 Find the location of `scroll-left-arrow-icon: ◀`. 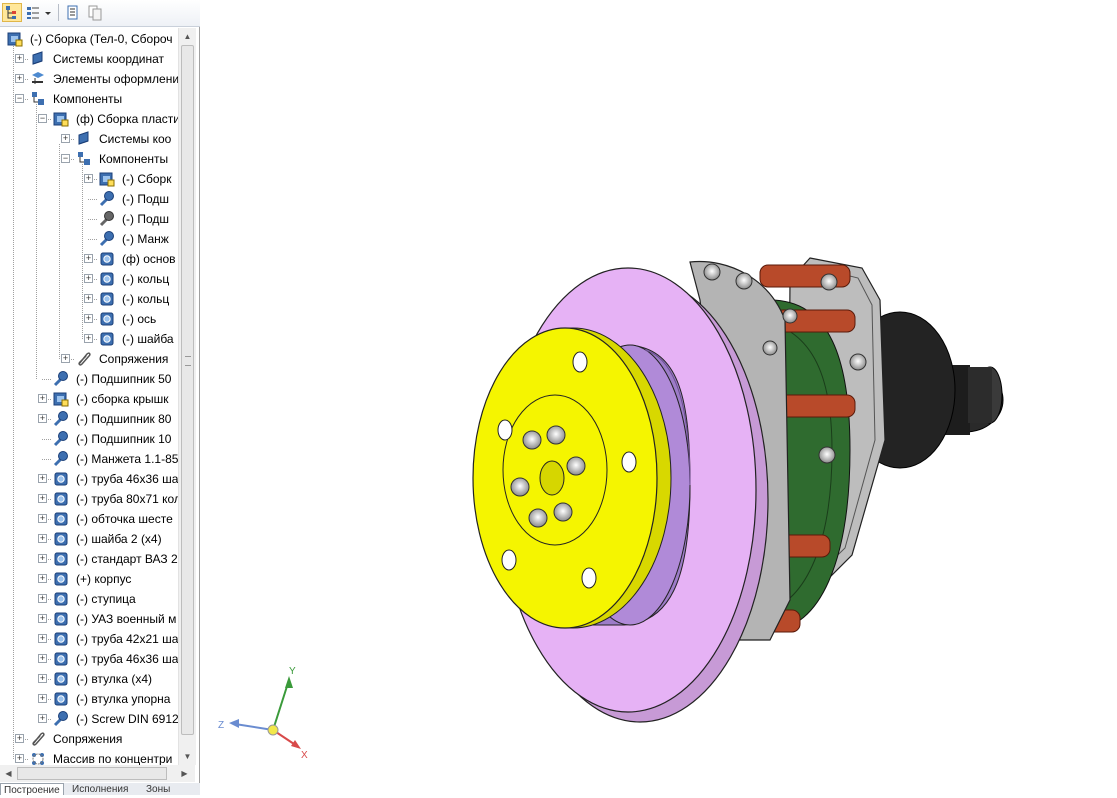

scroll-left-arrow-icon: ◀ is located at coordinates (8, 773).